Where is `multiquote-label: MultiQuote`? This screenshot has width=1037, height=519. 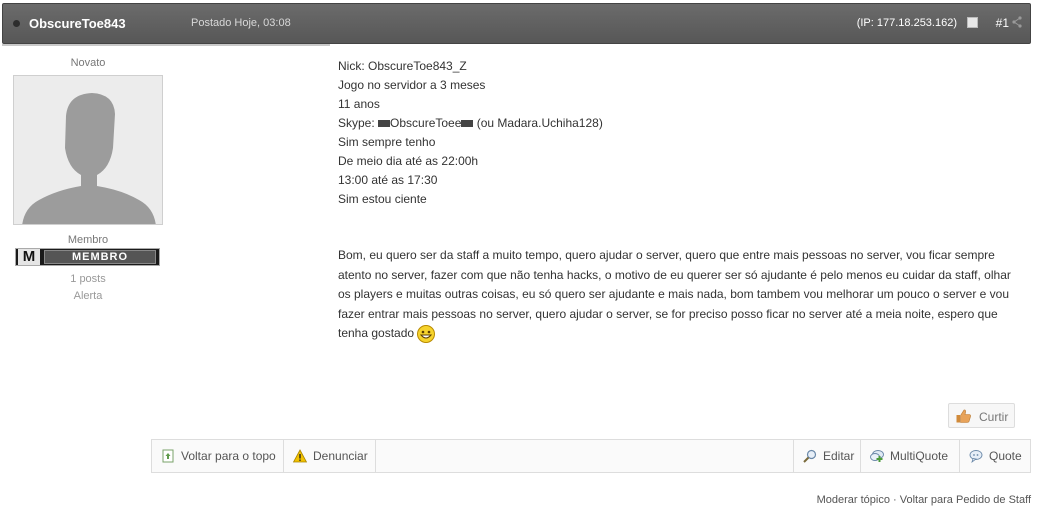 multiquote-label: MultiQuote is located at coordinates (919, 456).